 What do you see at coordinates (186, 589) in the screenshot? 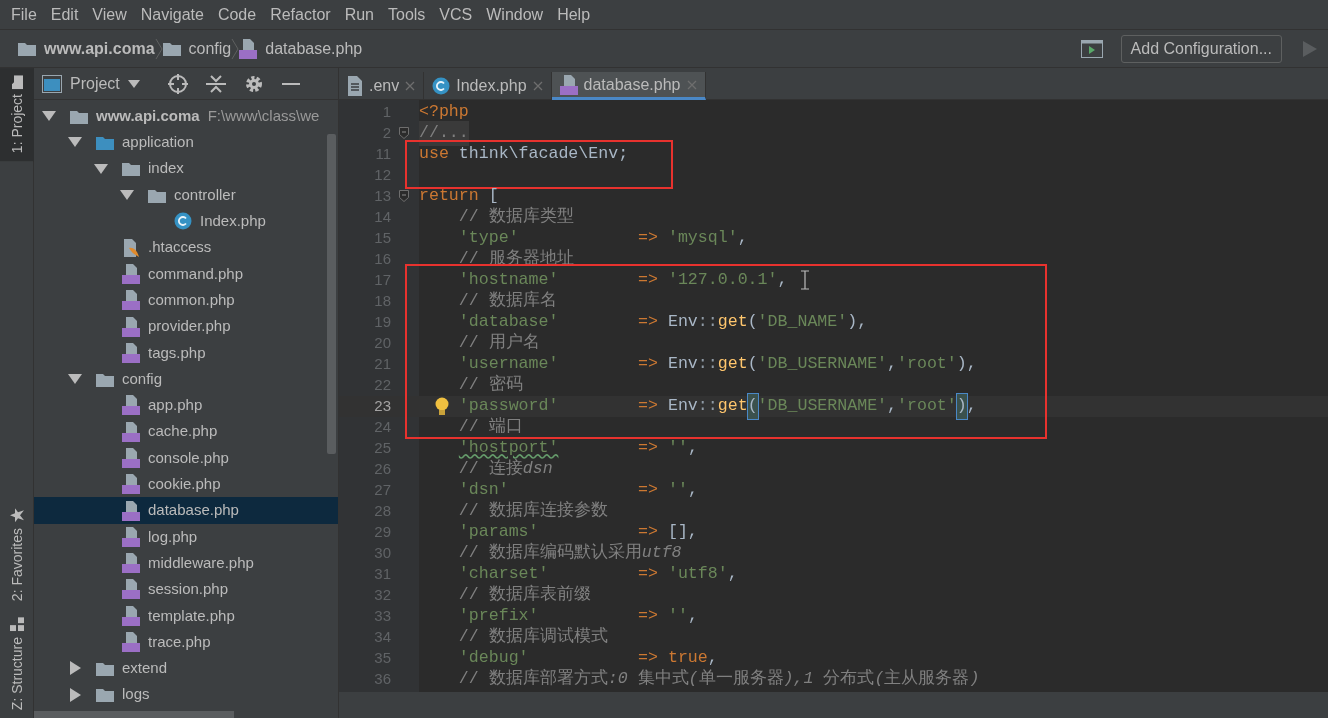
I see `tree-item: session.php` at bounding box center [186, 589].